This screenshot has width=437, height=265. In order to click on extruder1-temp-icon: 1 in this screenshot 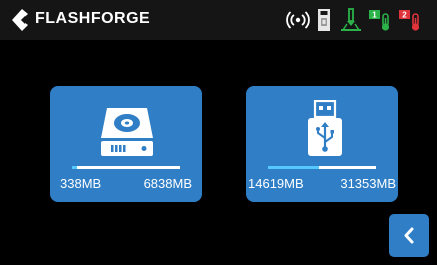, I will do `click(379, 20)`.